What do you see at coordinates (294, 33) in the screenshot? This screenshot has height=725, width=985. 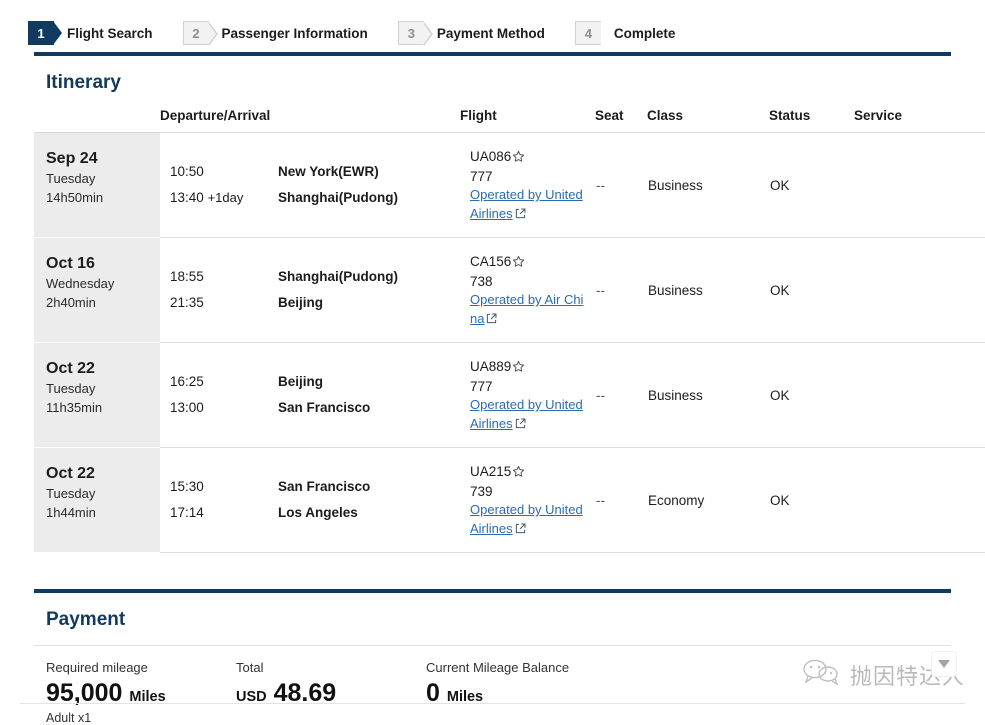 I see `step-2-label: Passenger Information` at bounding box center [294, 33].